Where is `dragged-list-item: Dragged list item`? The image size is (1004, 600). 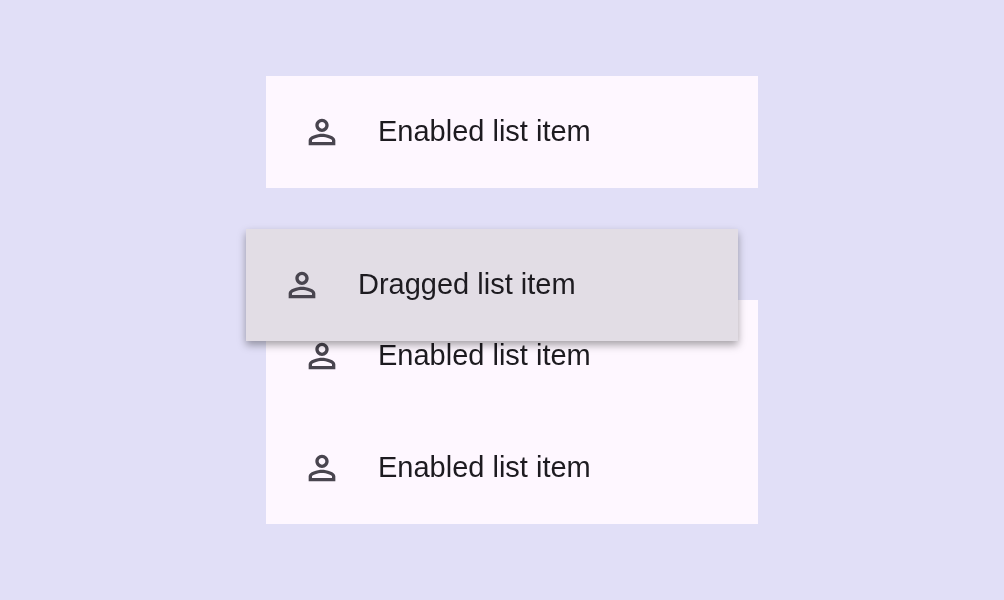 dragged-list-item: Dragged list item is located at coordinates (492, 285).